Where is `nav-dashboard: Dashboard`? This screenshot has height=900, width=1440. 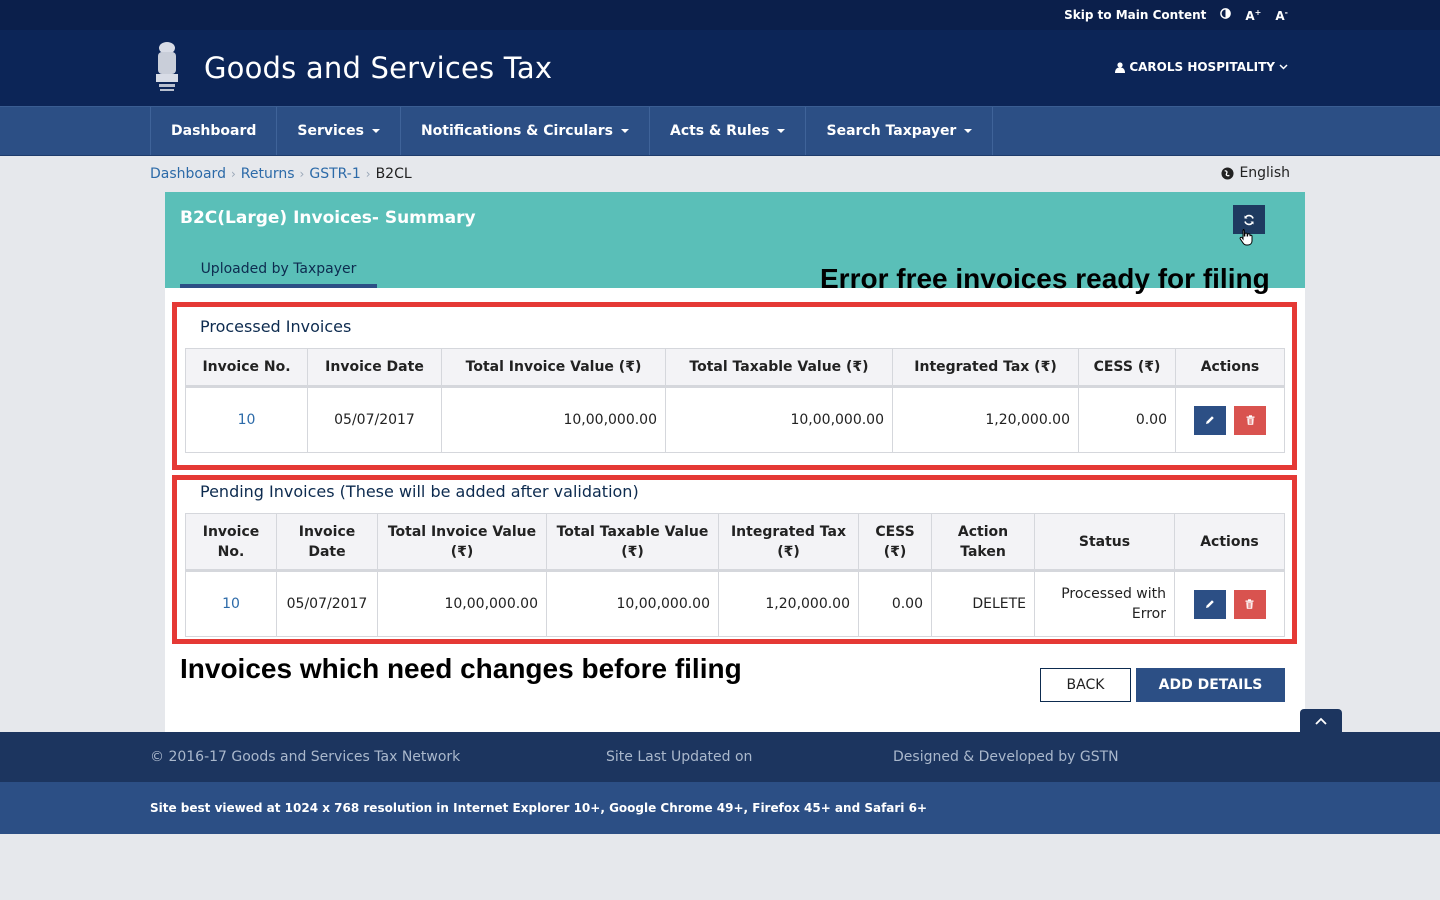 nav-dashboard: Dashboard is located at coordinates (214, 131).